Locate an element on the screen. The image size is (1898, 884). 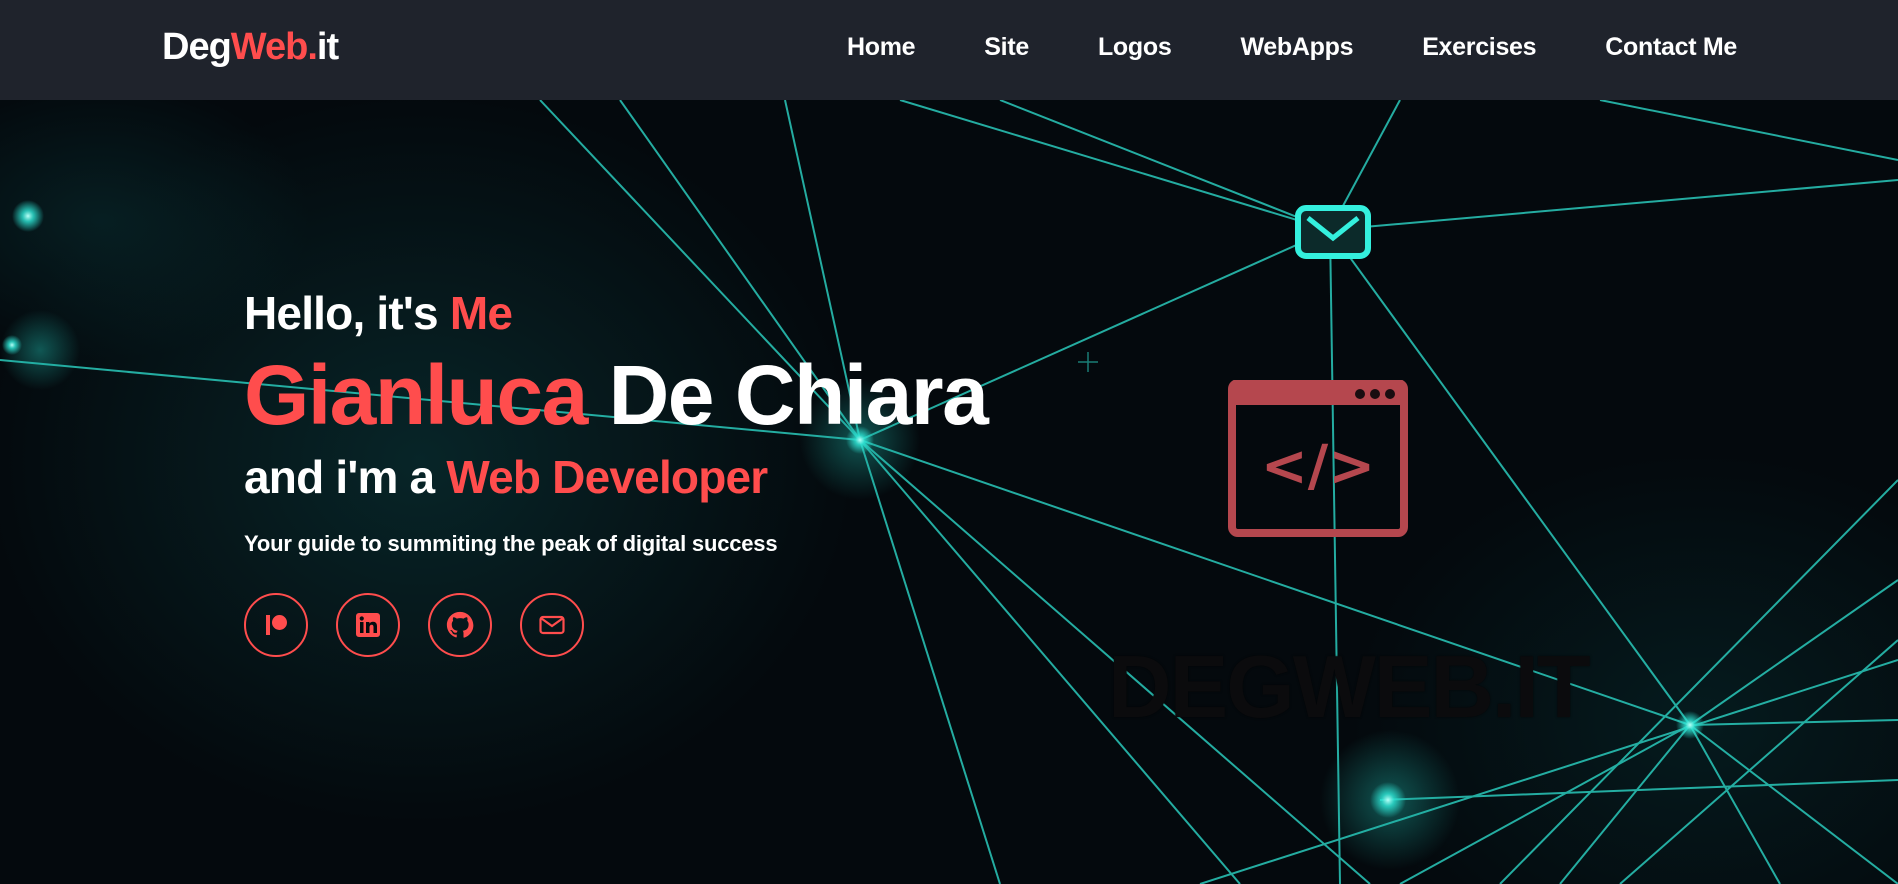
hero-greeting: Hello, it's Me is located at coordinates (615, 313).